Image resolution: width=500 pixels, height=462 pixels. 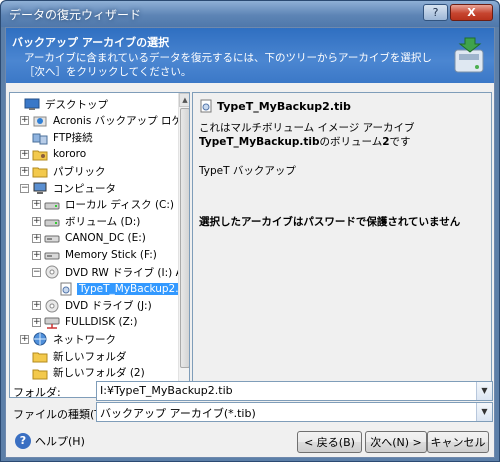 What do you see at coordinates (330, 222) in the screenshot?
I see `password-status: 選択したアーカイブはパスワードで保護されていません` at bounding box center [330, 222].